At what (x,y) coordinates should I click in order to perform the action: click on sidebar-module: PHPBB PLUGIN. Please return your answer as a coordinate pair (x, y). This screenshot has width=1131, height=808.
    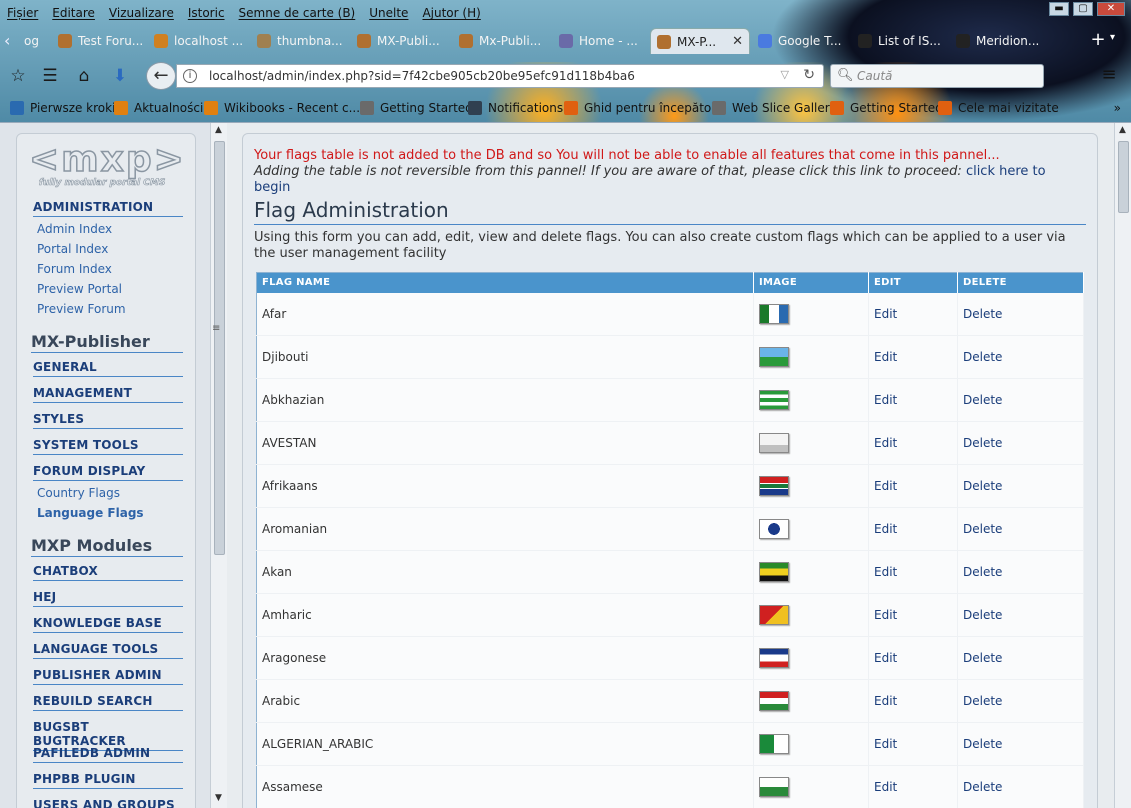
    Looking at the image, I should click on (108, 780).